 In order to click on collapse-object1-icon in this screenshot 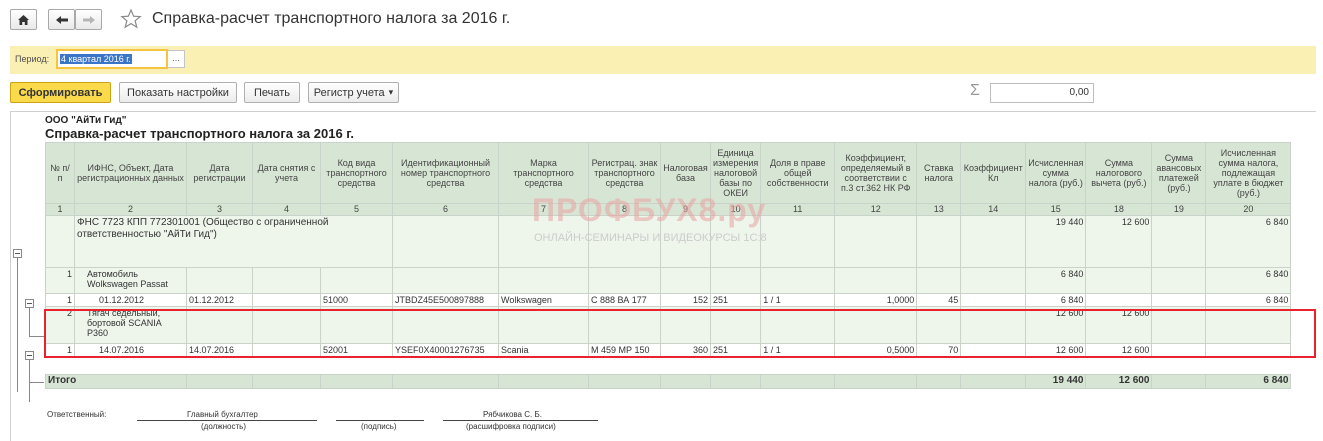, I will do `click(29, 303)`.